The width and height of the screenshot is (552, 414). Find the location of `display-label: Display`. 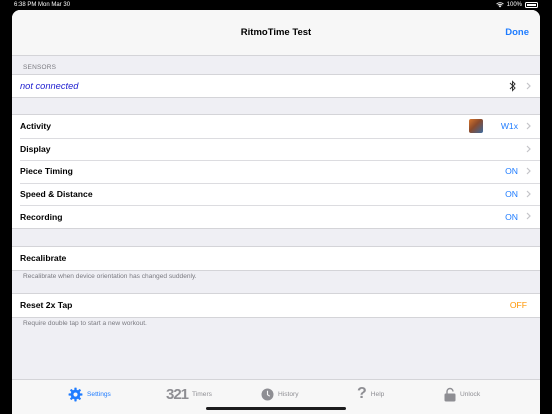

display-label: Display is located at coordinates (35, 148).